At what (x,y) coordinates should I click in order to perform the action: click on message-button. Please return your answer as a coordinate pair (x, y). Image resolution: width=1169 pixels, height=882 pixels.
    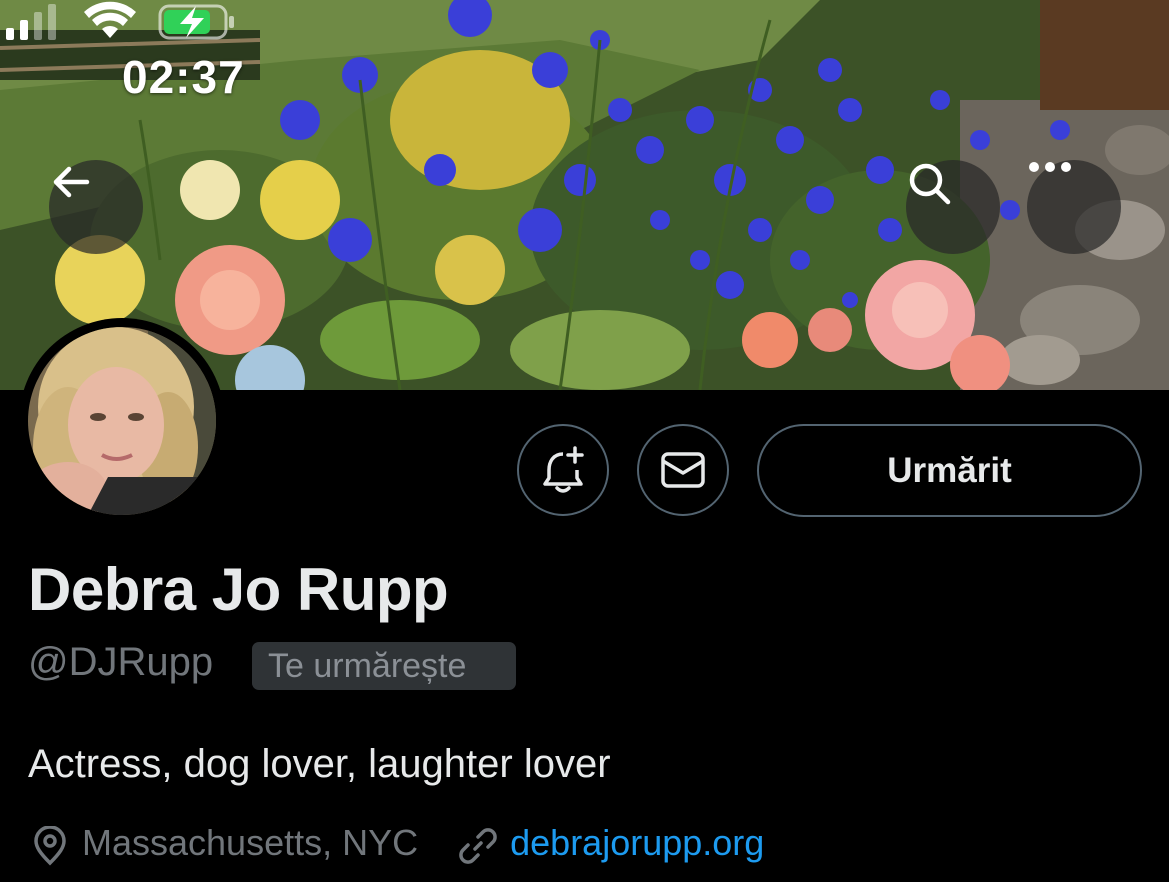
    Looking at the image, I should click on (683, 470).